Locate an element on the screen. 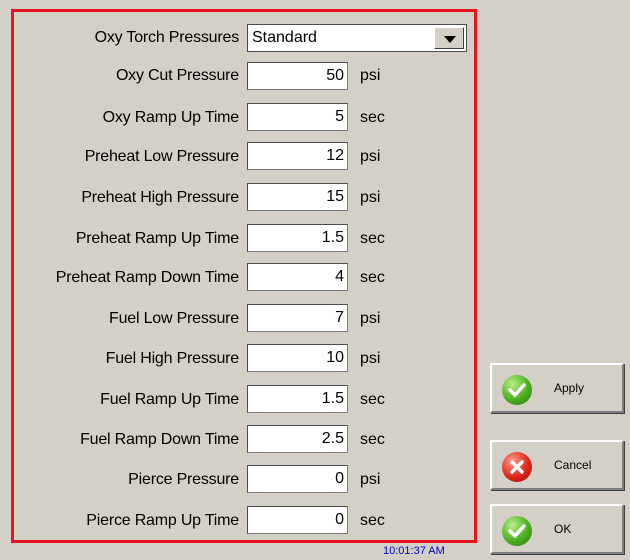 The width and height of the screenshot is (630, 560). field-label-preheat-ramp-up-time: Preheat Ramp Up Time is located at coordinates (157, 238).